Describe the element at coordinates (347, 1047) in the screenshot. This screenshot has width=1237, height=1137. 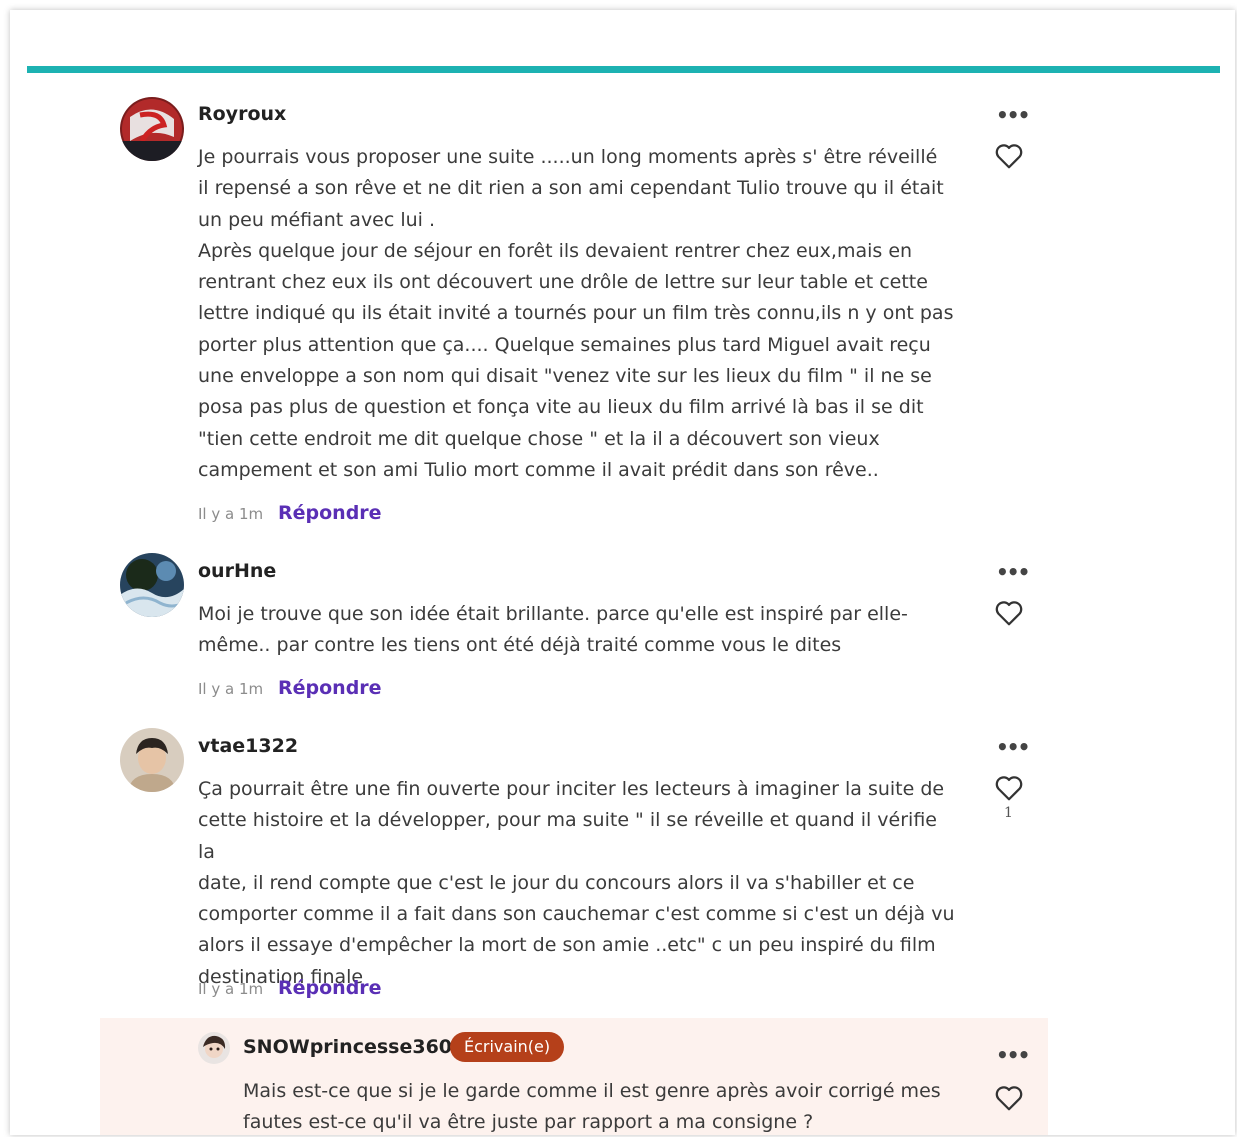
I see `username: SNOWprincesse360` at that location.